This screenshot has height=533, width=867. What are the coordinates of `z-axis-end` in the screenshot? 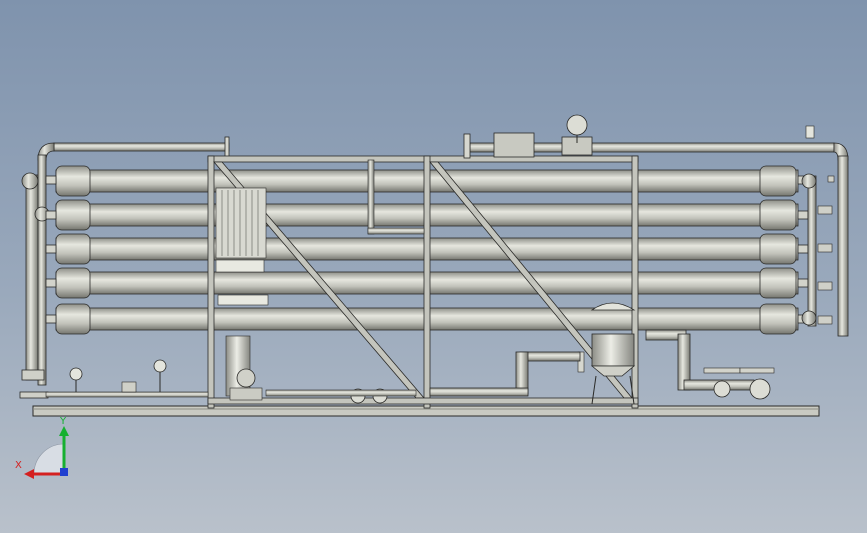 It's located at (64, 472).